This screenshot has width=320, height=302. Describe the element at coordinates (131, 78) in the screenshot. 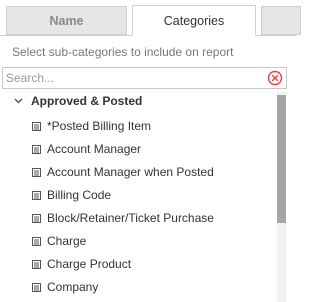

I see `search-input` at that location.